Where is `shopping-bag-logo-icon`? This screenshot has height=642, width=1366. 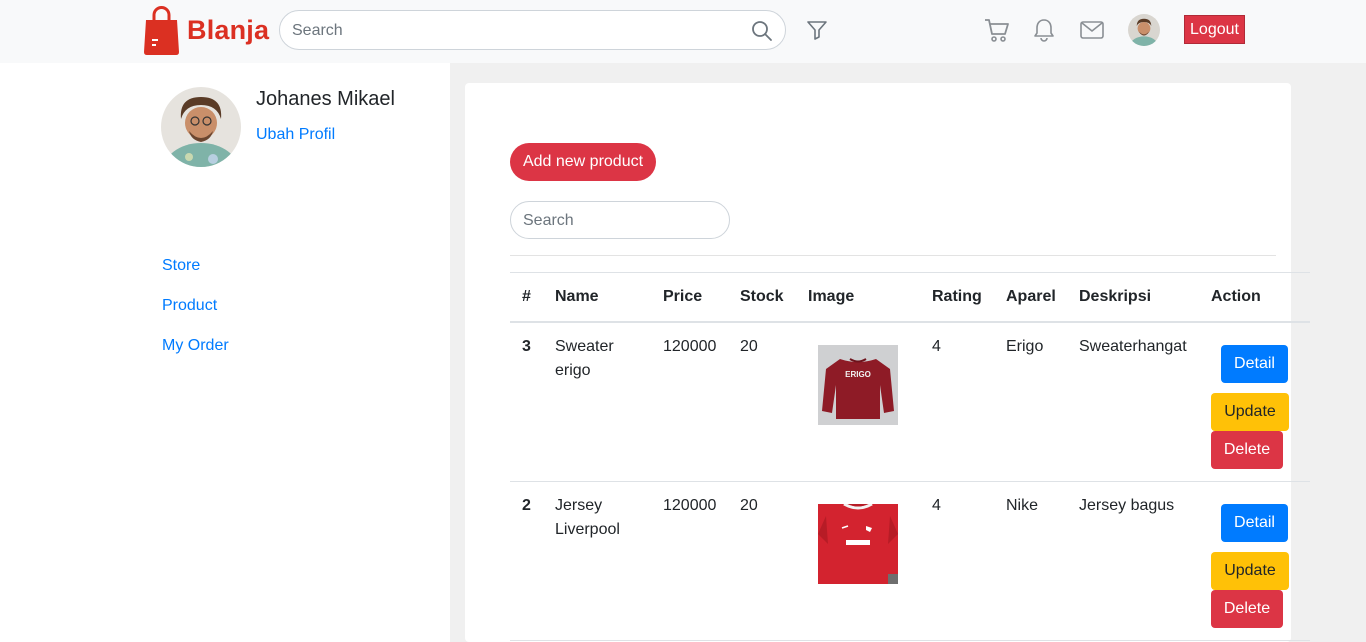
shopping-bag-logo-icon is located at coordinates (161, 30).